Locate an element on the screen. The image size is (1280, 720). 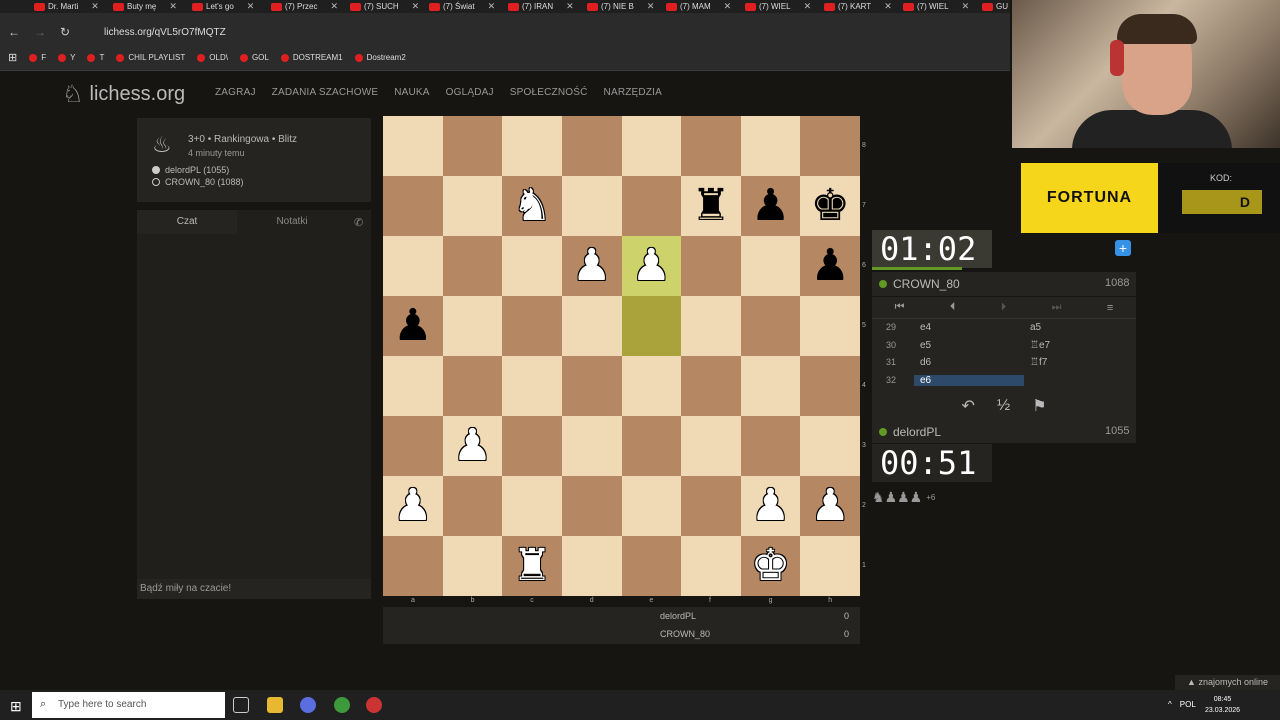
nav-item: NARZĘDZIA is located at coordinates (633, 92).